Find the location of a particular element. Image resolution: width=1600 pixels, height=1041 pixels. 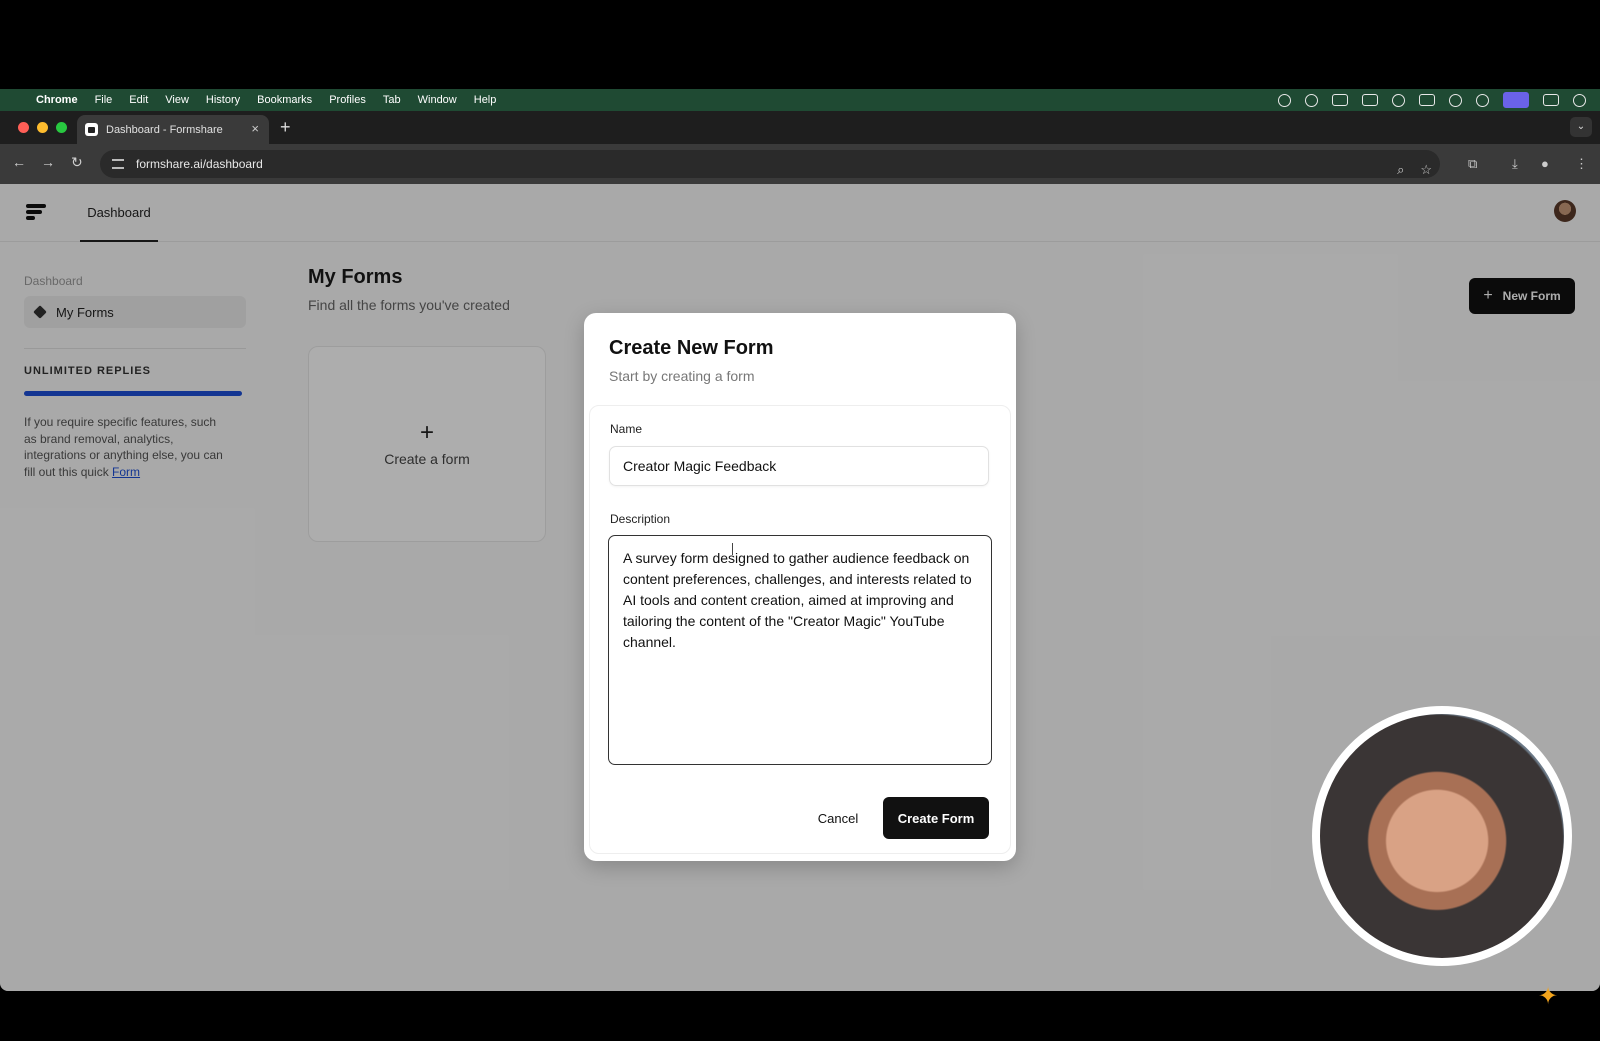

new-tab-icon: + is located at coordinates (285, 127).